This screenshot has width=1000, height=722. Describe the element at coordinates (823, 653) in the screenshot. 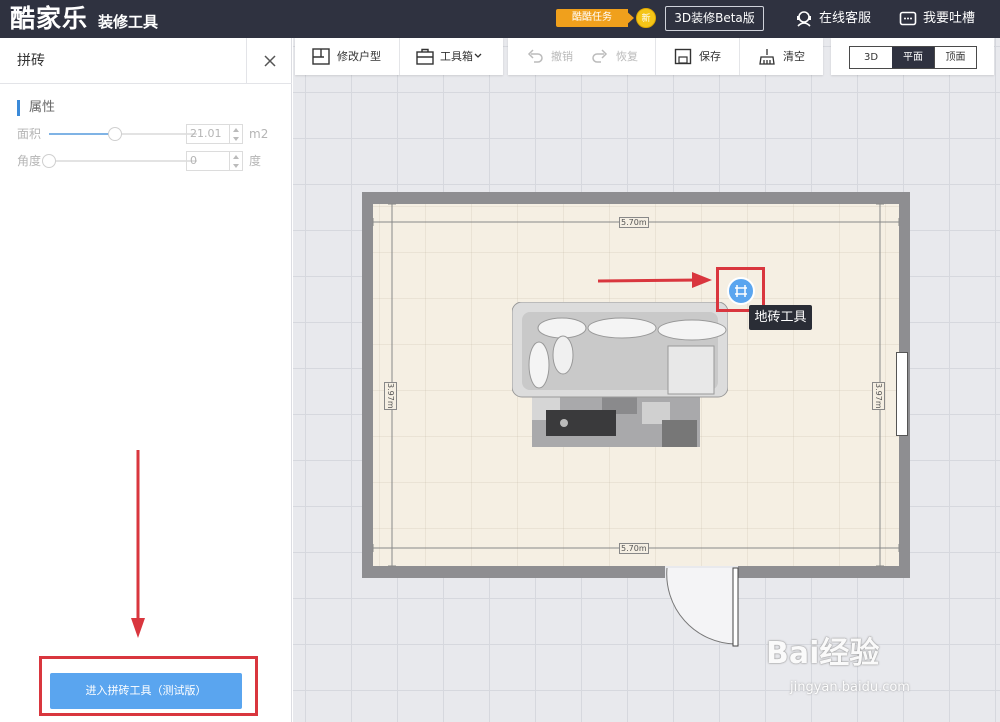

I see `baidu-watermark-logo: Bai经验` at that location.